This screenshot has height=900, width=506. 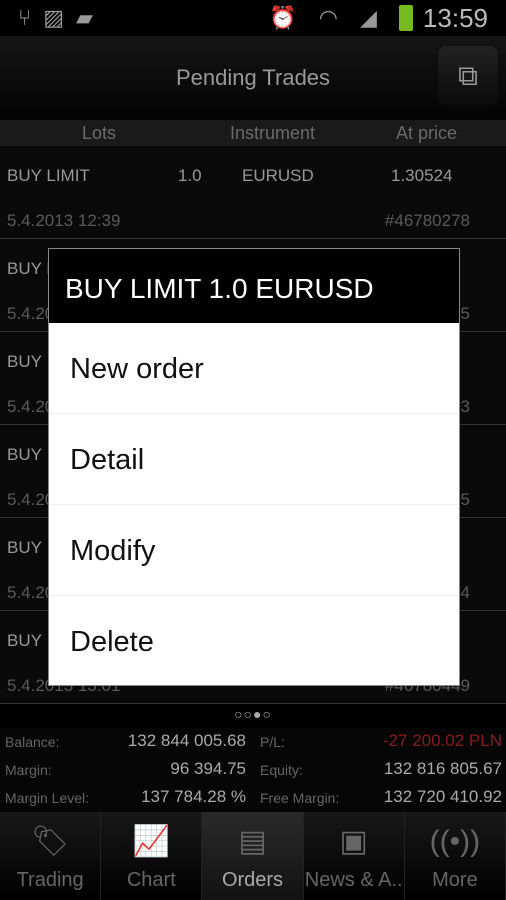 I want to click on tab-news: ▣ News & A.., so click(x=354, y=856).